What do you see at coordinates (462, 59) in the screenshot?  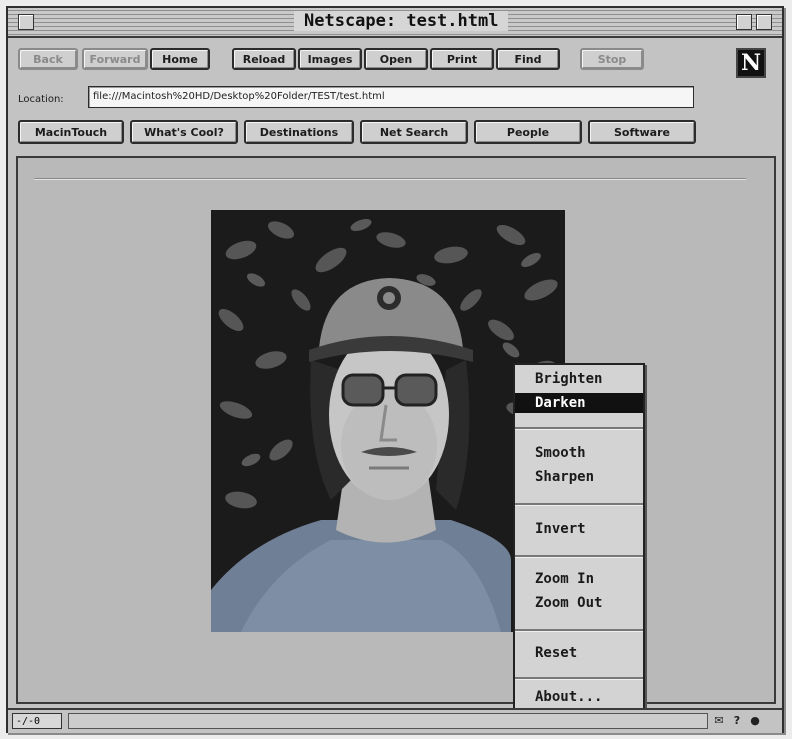 I see `print-button: Print` at bounding box center [462, 59].